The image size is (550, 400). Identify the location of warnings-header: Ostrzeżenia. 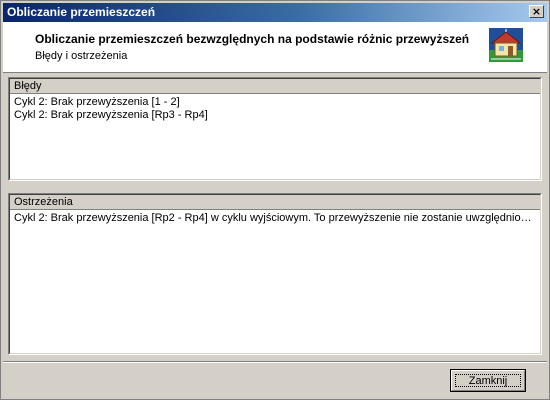
(275, 202).